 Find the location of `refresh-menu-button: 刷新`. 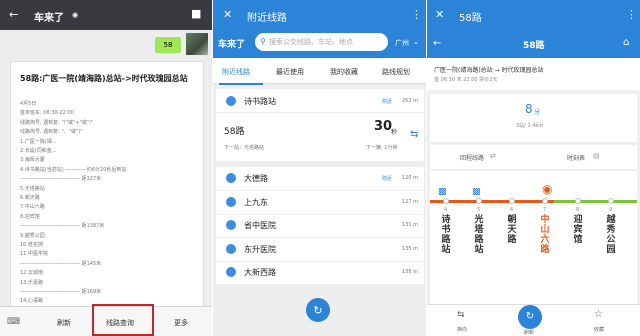

refresh-menu-button: 刷新 is located at coordinates (64, 323).